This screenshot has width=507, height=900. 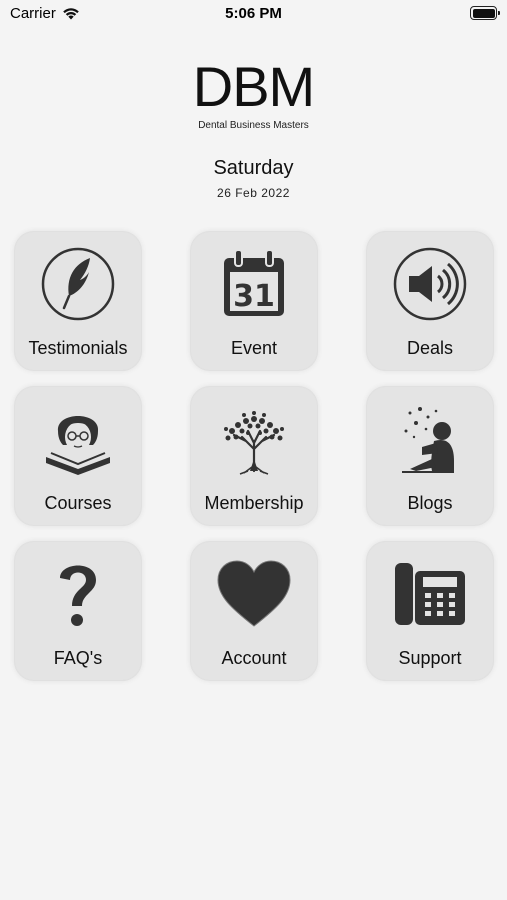 I want to click on tile-deals: Deals, so click(x=430, y=301).